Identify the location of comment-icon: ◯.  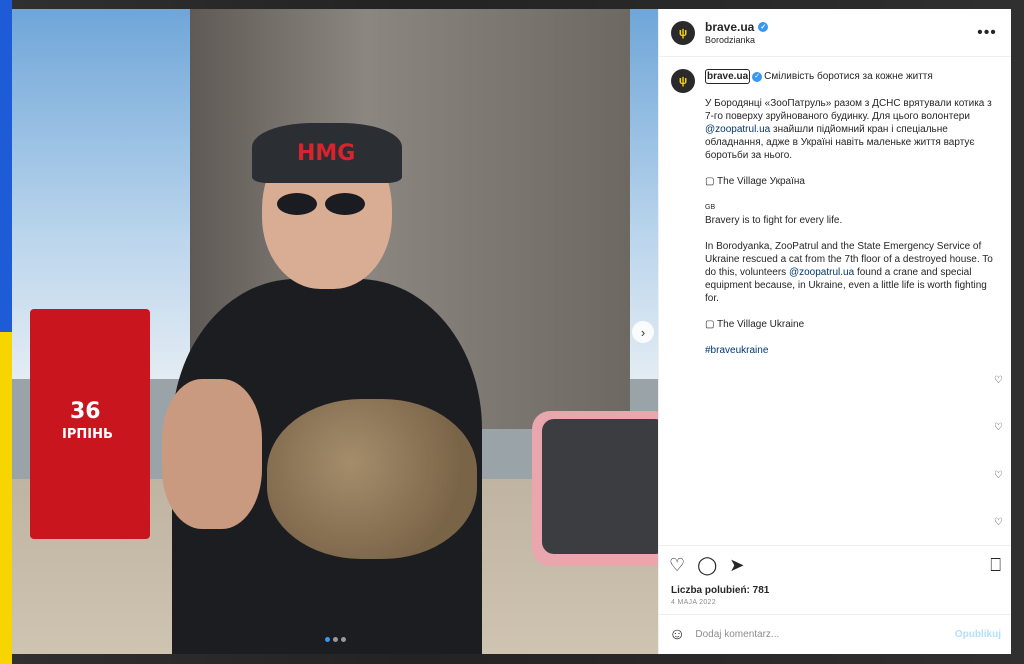
(707, 565).